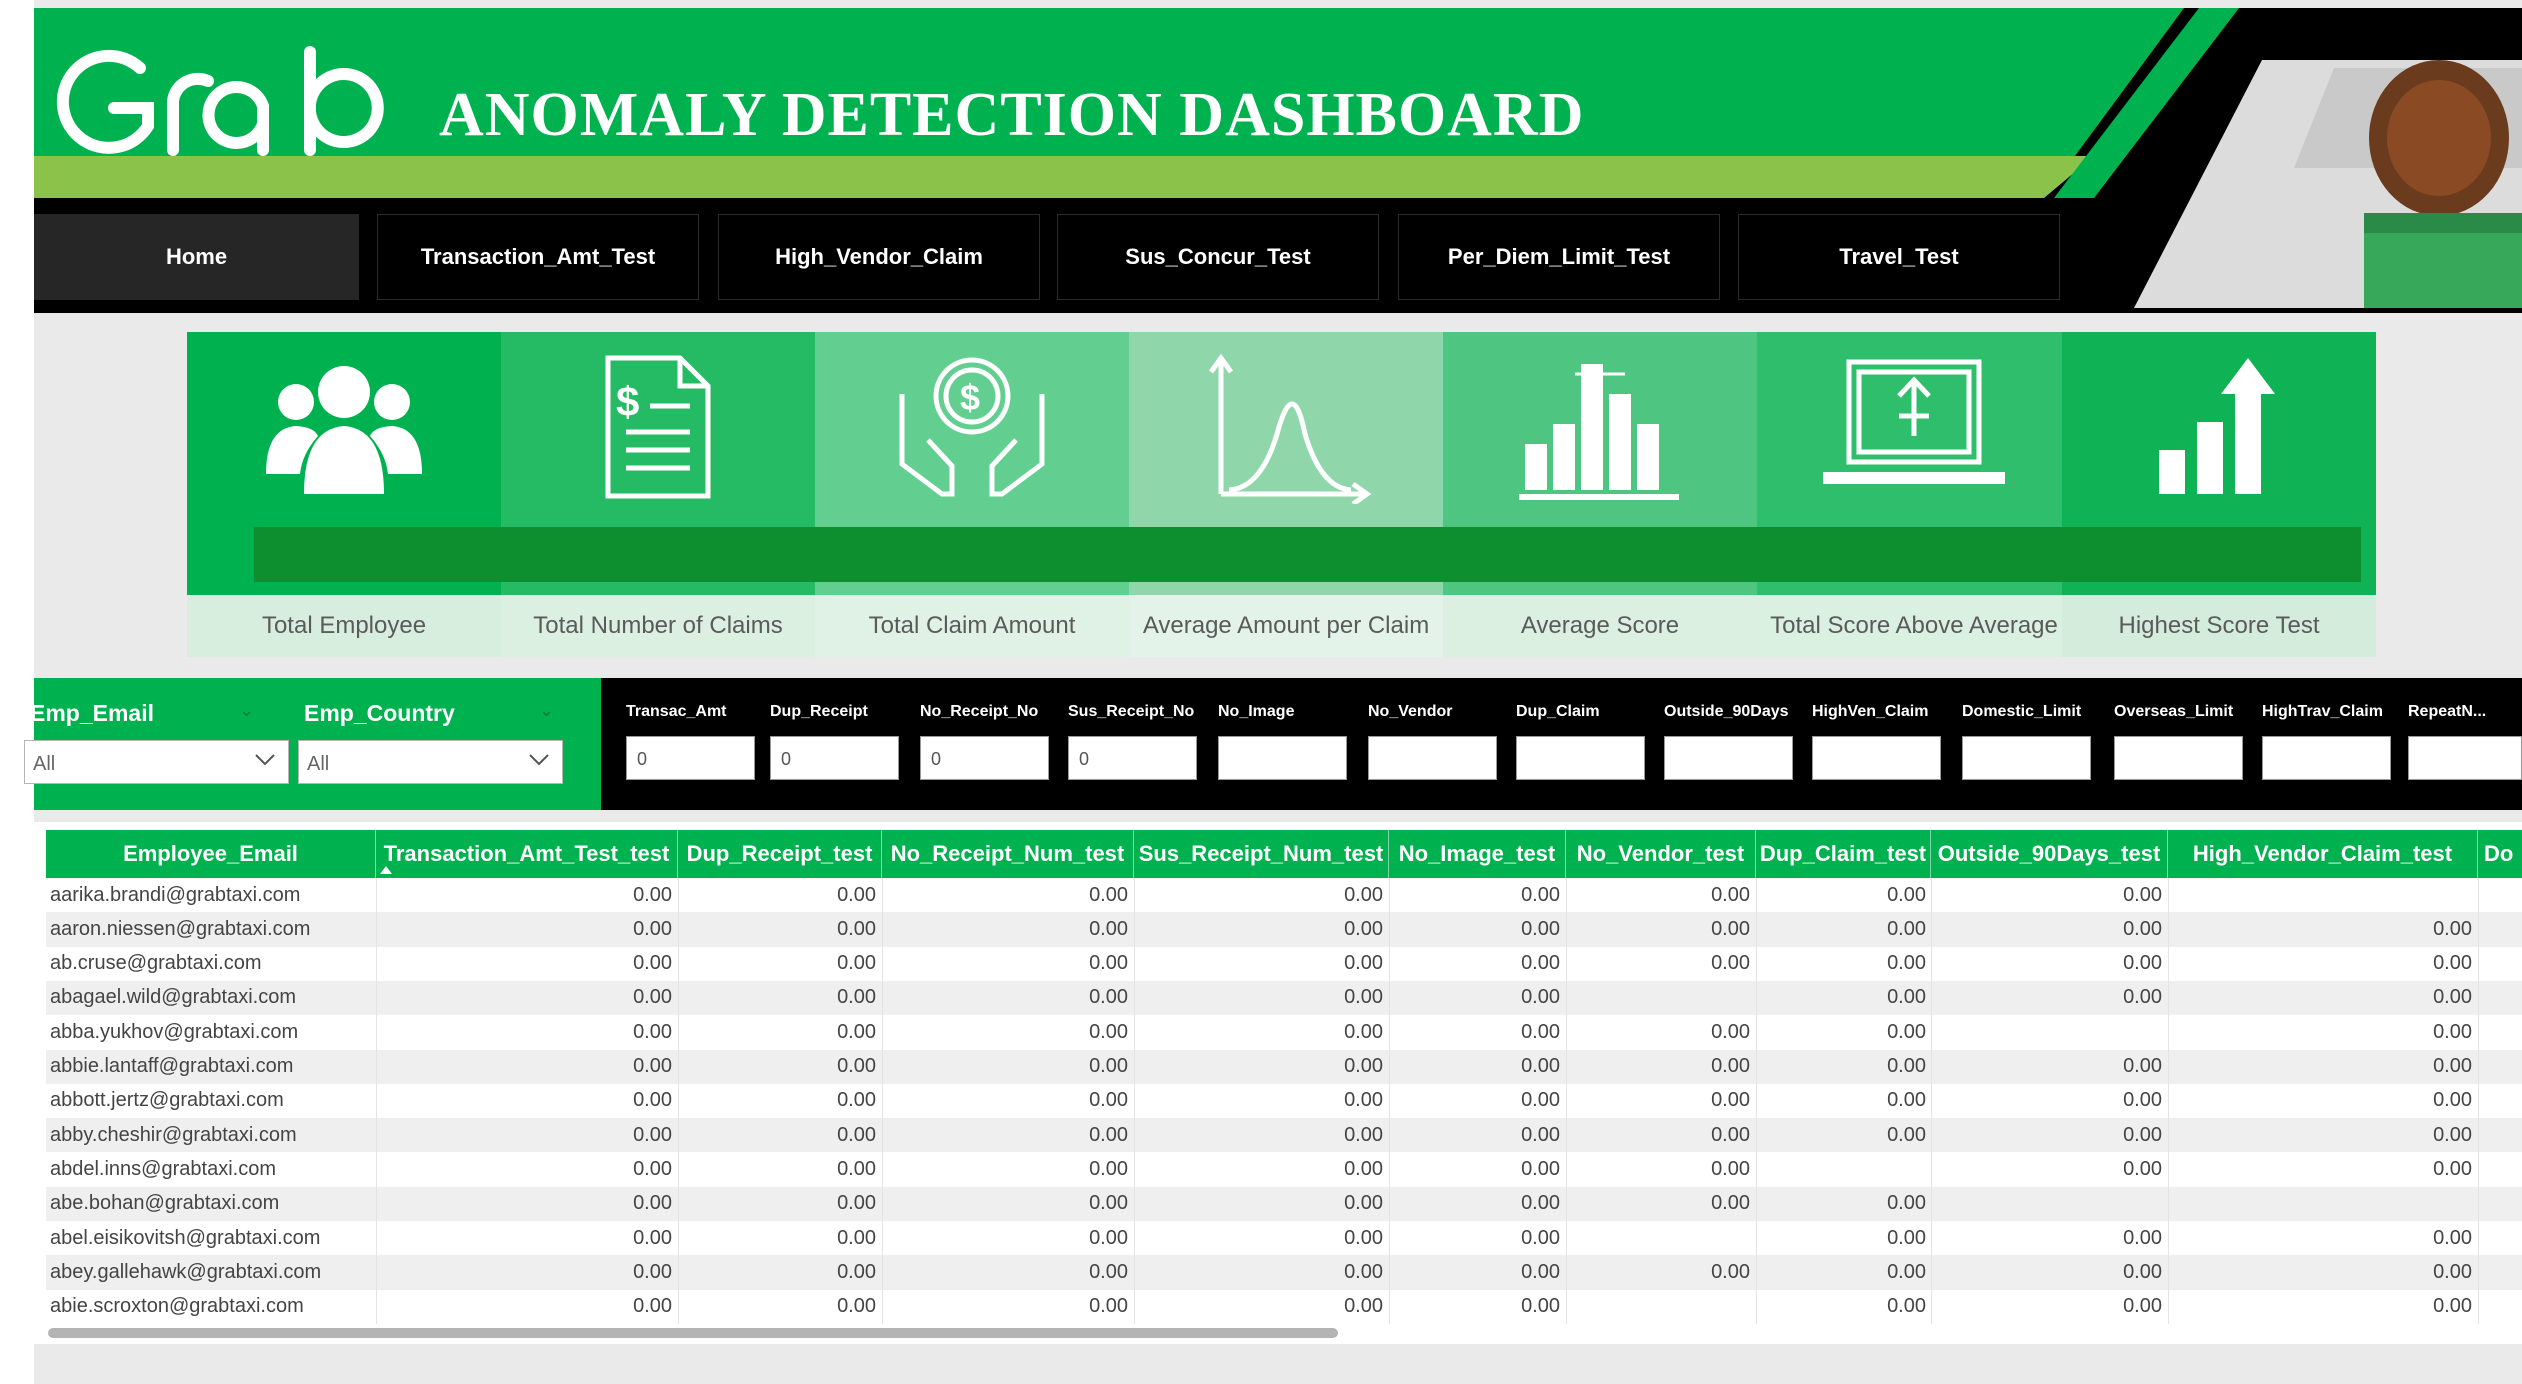 This screenshot has height=1384, width=2522. Describe the element at coordinates (527, 854) in the screenshot. I see `column-header: Transaction_Amt_Test_test` at that location.